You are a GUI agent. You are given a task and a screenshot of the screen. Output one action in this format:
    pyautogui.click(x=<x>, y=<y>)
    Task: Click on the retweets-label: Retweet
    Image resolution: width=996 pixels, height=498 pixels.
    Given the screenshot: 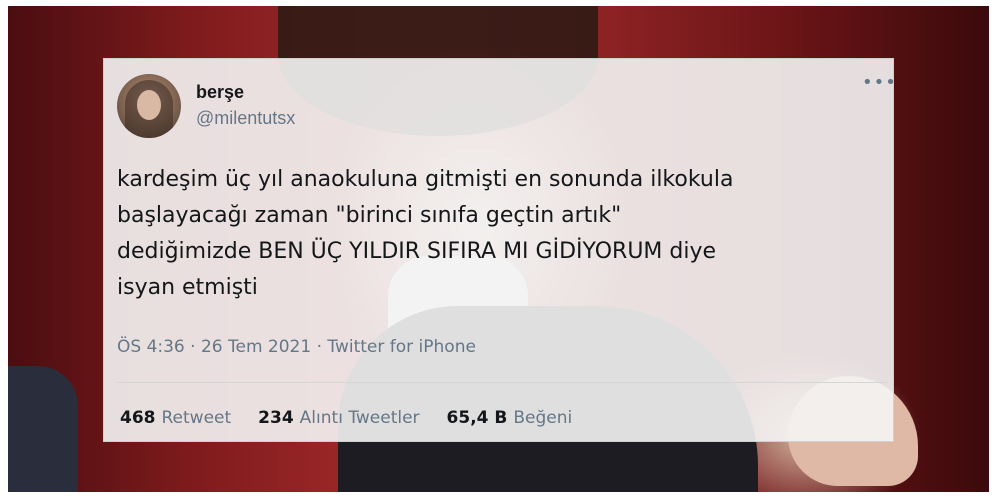 What is the action you would take?
    pyautogui.click(x=196, y=418)
    